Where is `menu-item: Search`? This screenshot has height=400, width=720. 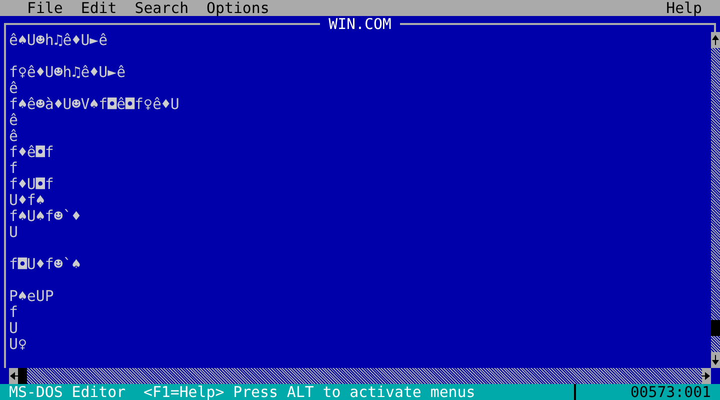
menu-item: Search is located at coordinates (162, 8).